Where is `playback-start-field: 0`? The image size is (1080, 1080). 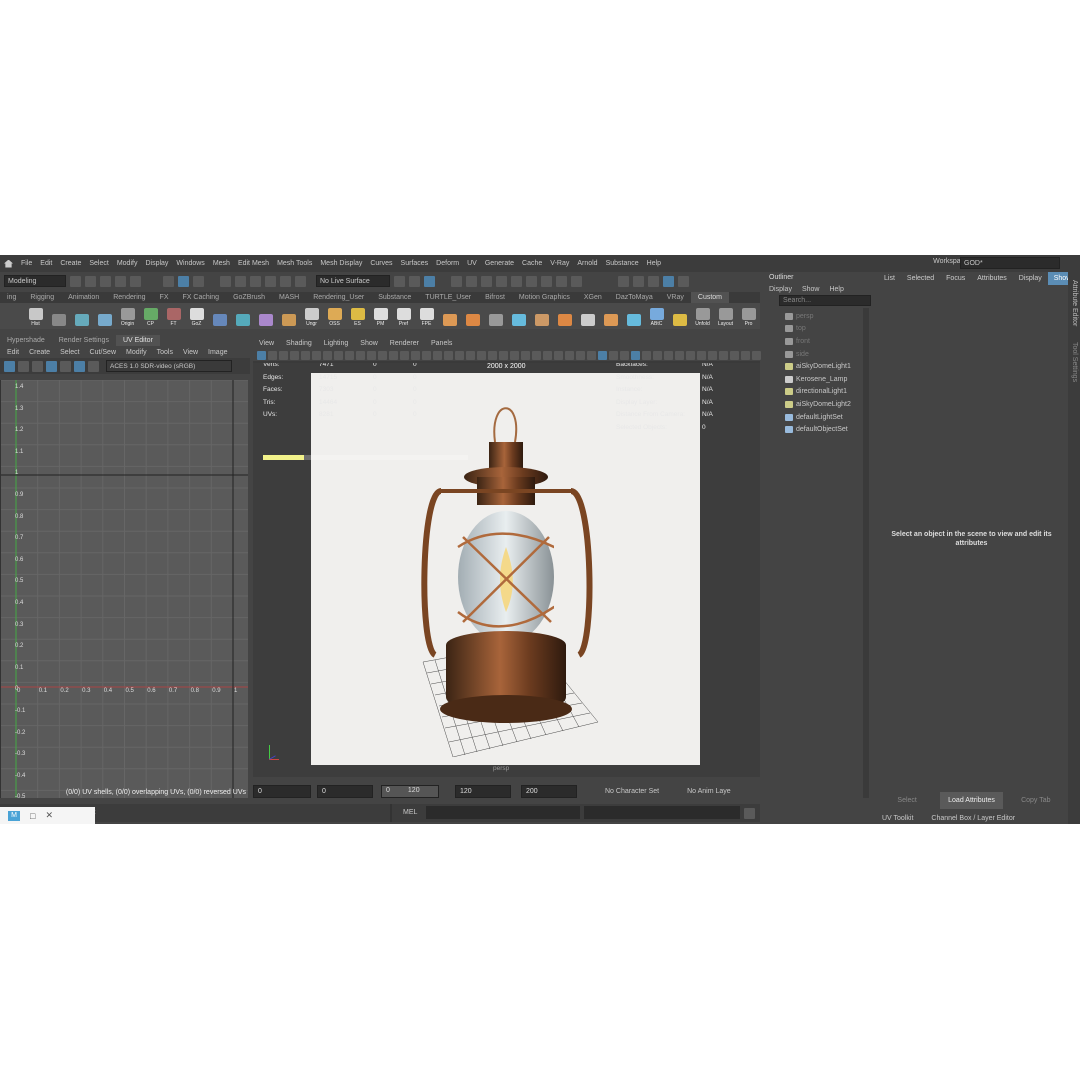 playback-start-field: 0 is located at coordinates (345, 791).